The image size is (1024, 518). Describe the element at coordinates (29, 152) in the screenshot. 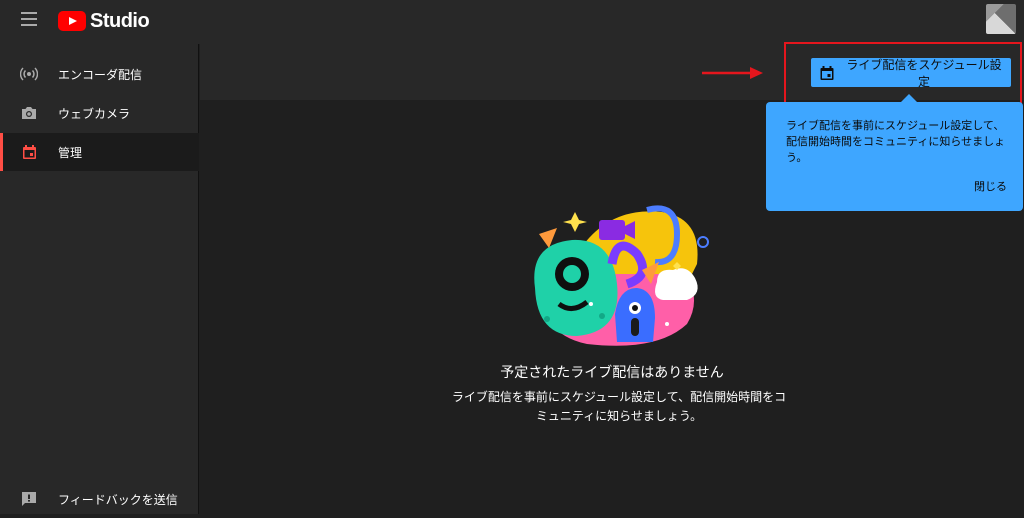

I see `calendar-icon` at that location.